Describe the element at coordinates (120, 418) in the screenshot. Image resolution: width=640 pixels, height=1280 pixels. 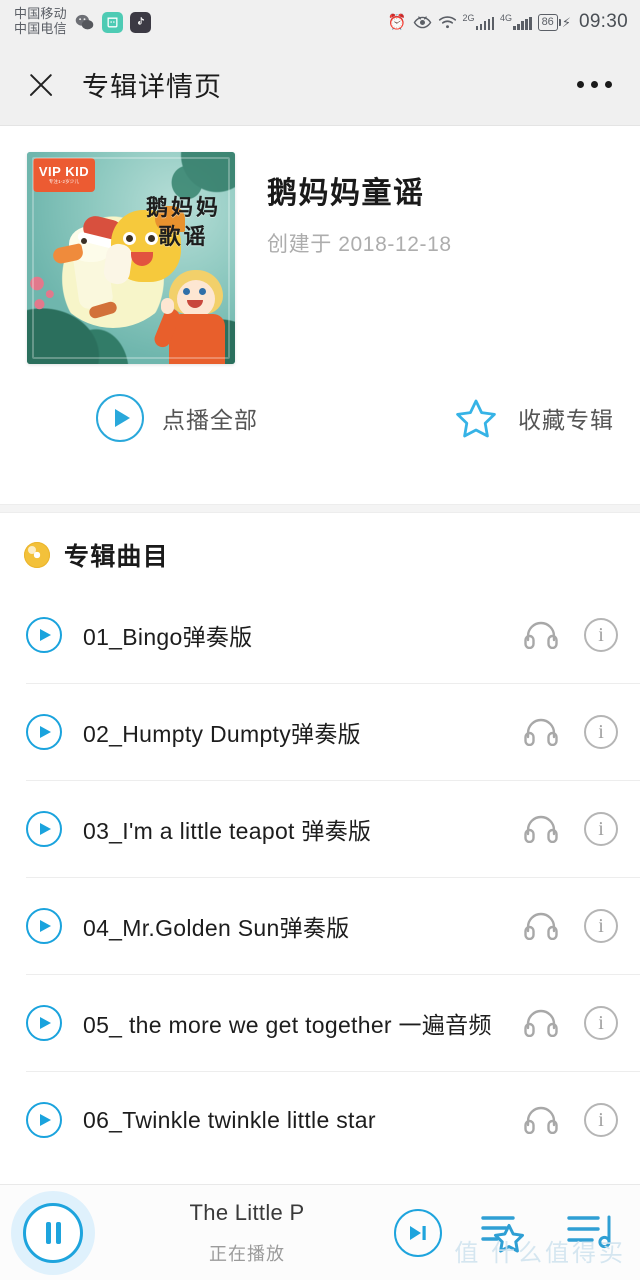
I see `play-circle-icon` at that location.